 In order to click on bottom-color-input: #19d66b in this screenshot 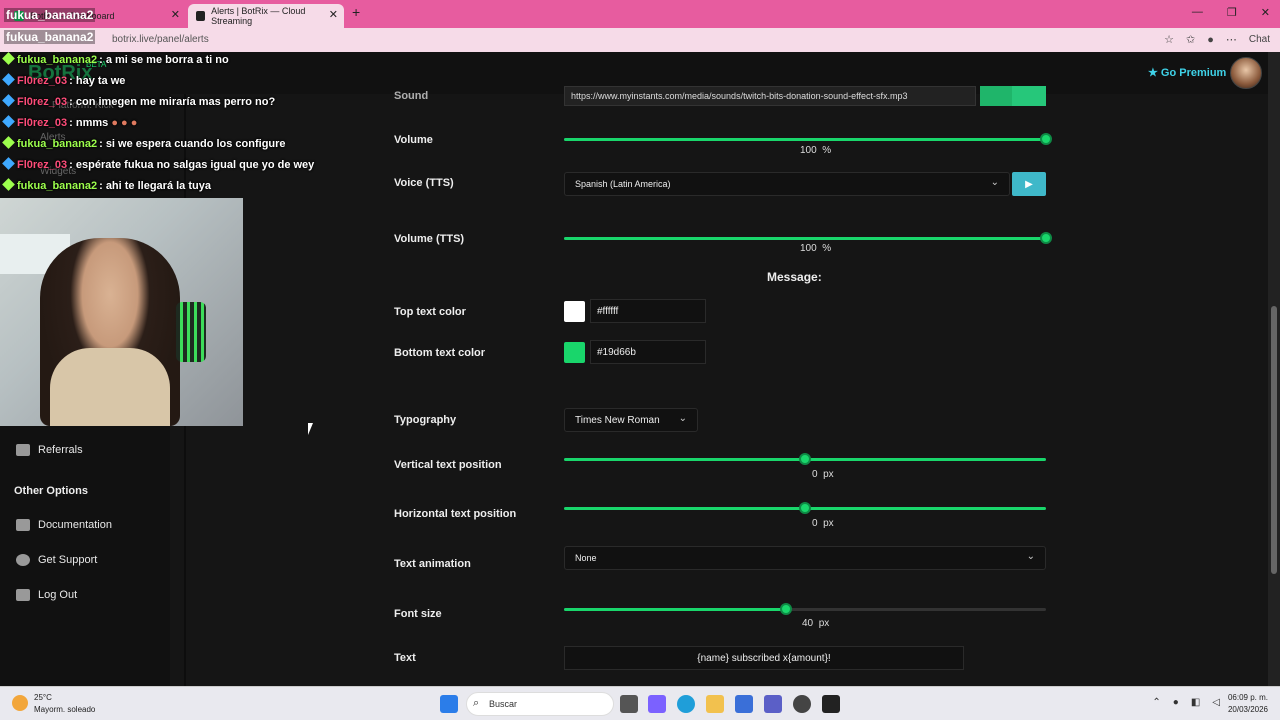, I will do `click(648, 352)`.